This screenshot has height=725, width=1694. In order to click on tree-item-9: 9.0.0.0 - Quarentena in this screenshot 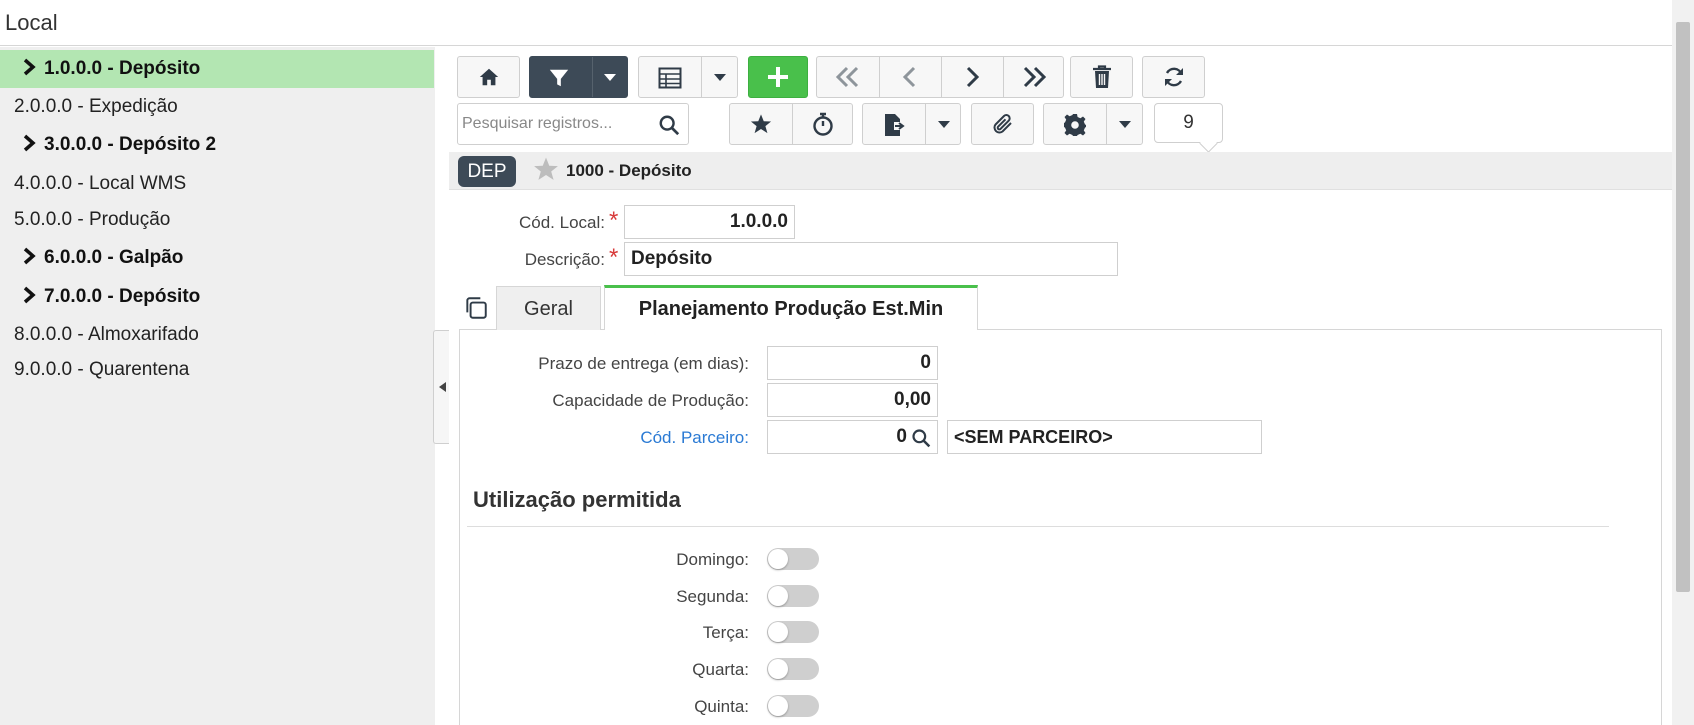, I will do `click(217, 370)`.